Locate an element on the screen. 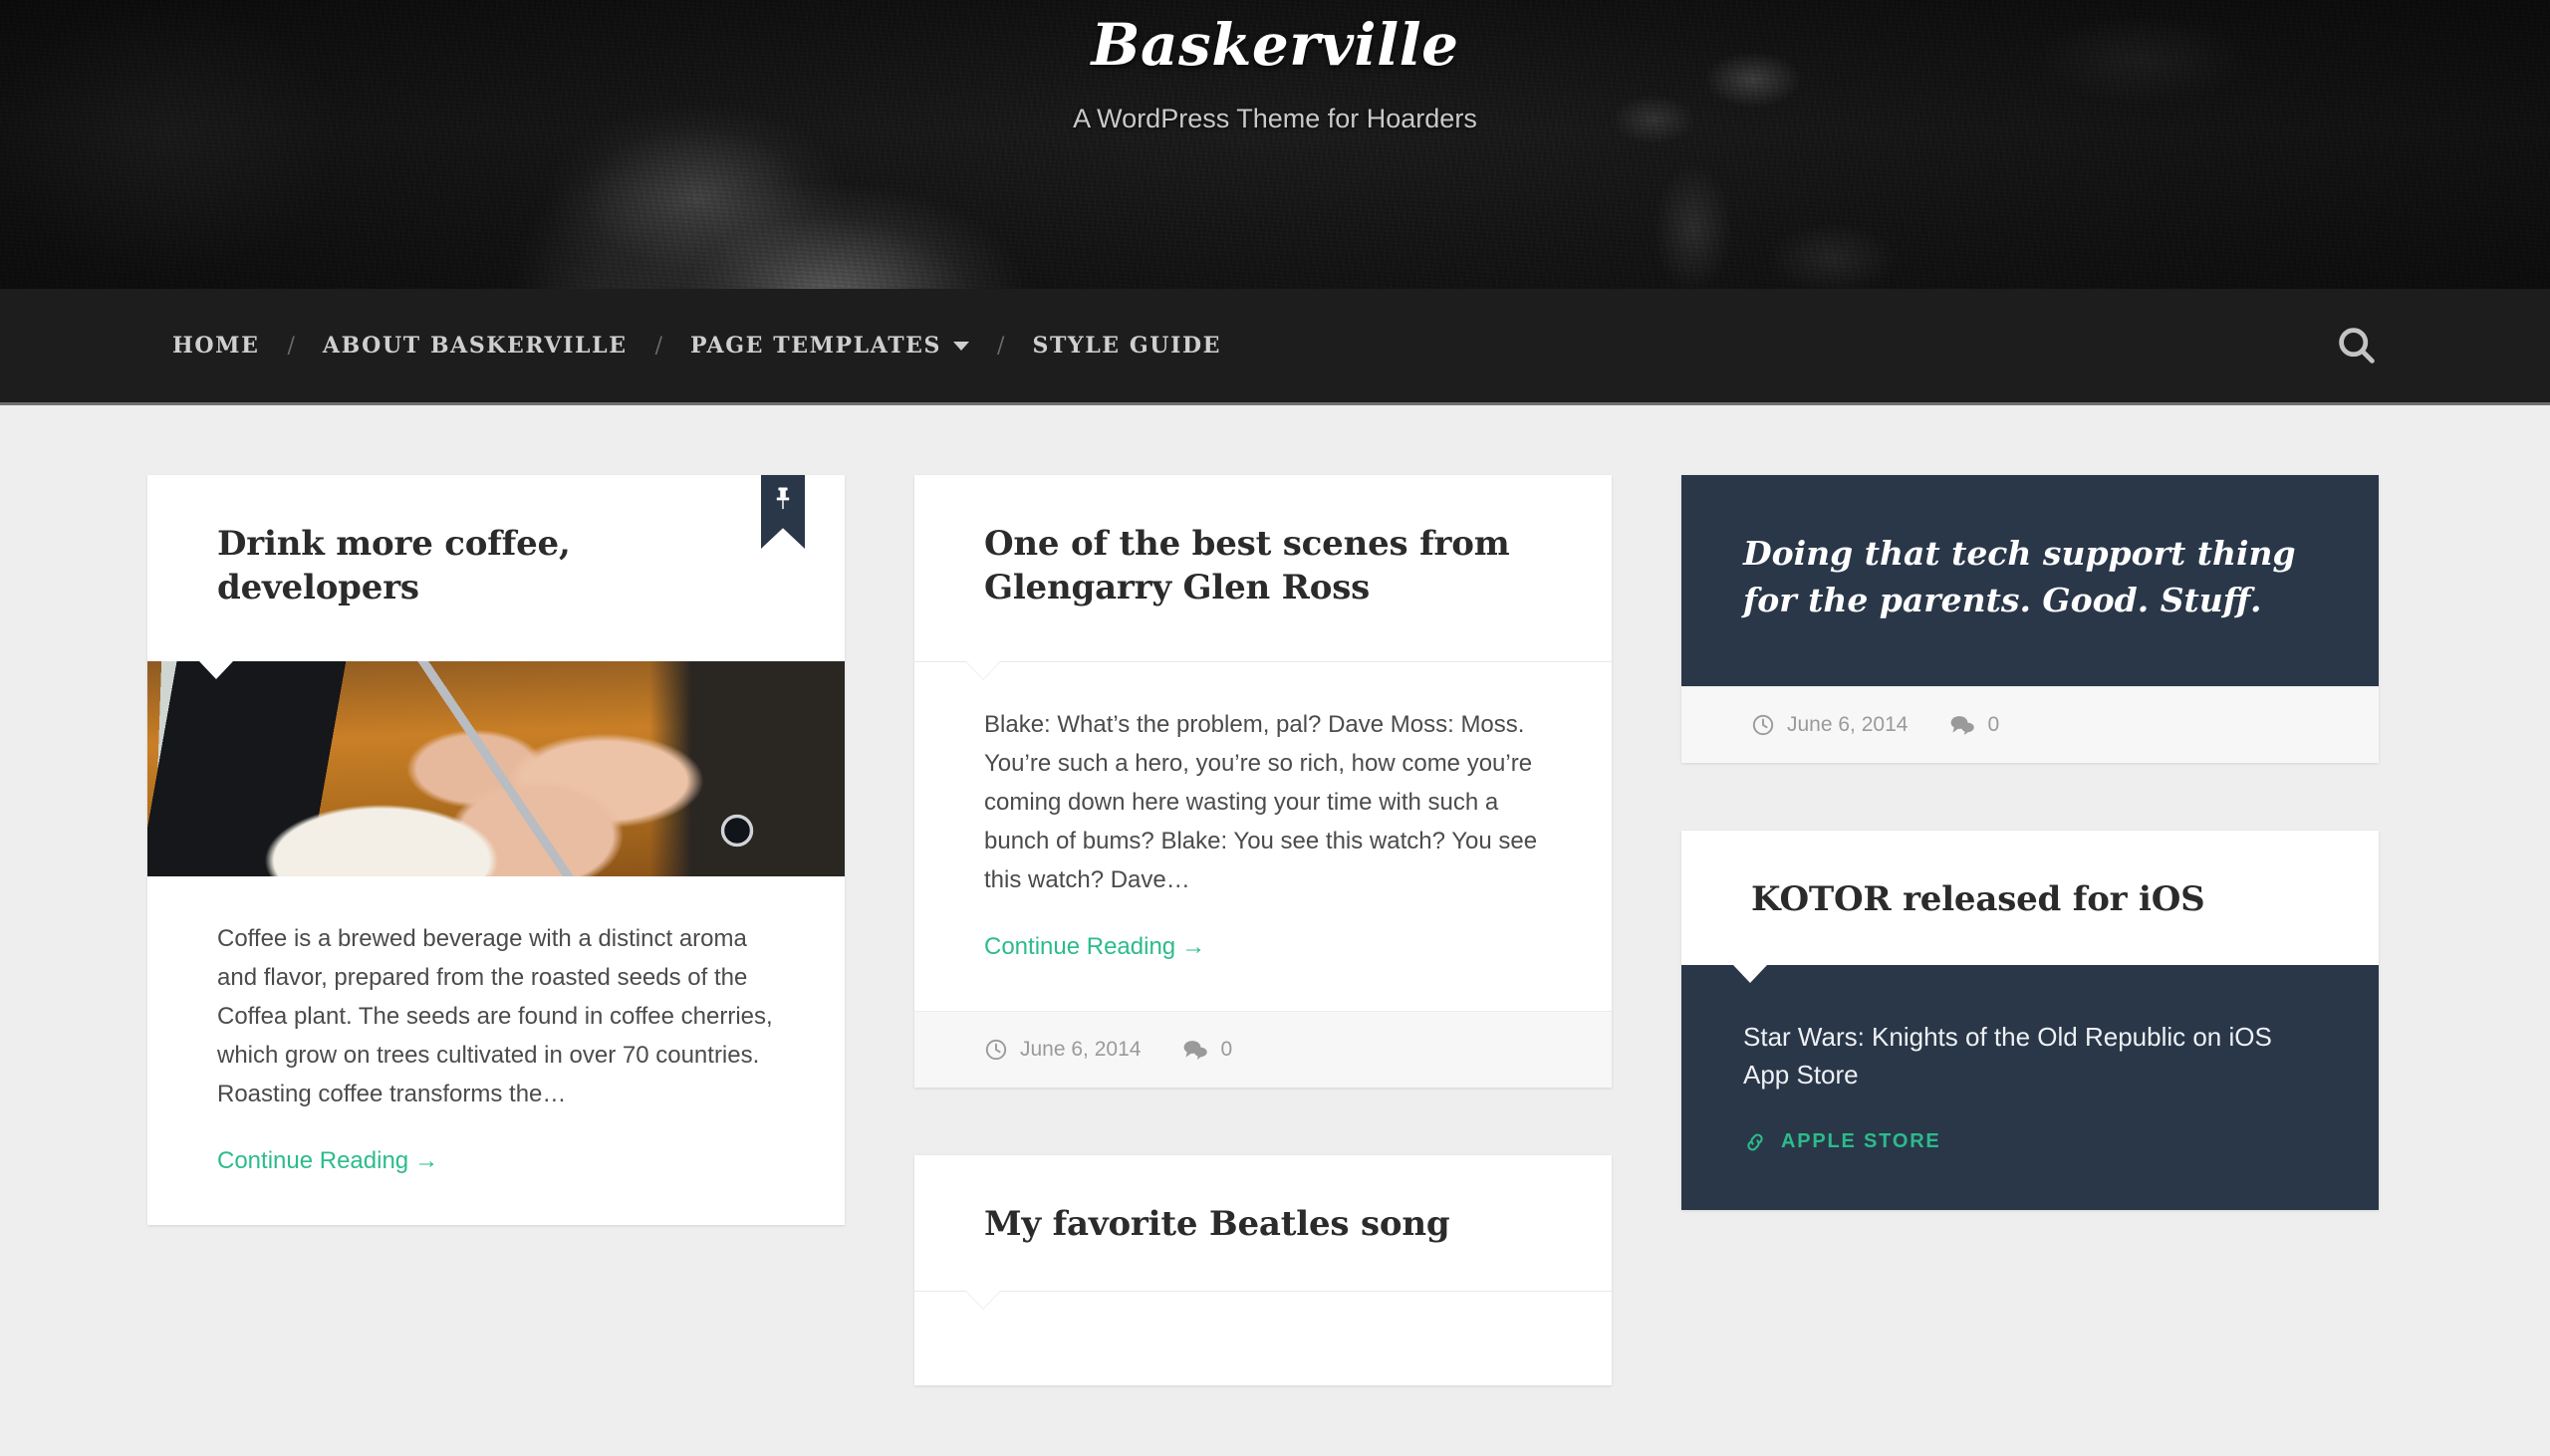  link-chain-icon is located at coordinates (1755, 1142).